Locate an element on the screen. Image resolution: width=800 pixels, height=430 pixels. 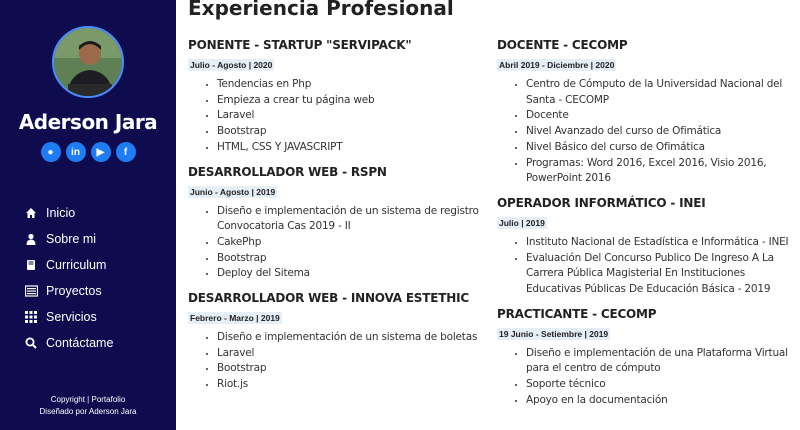
list-item: CakePhp is located at coordinates (352, 243).